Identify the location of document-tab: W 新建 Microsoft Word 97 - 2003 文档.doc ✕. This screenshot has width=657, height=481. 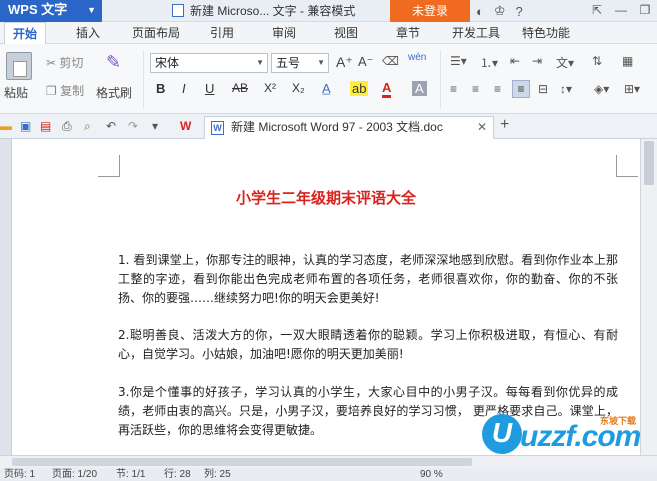
(349, 127).